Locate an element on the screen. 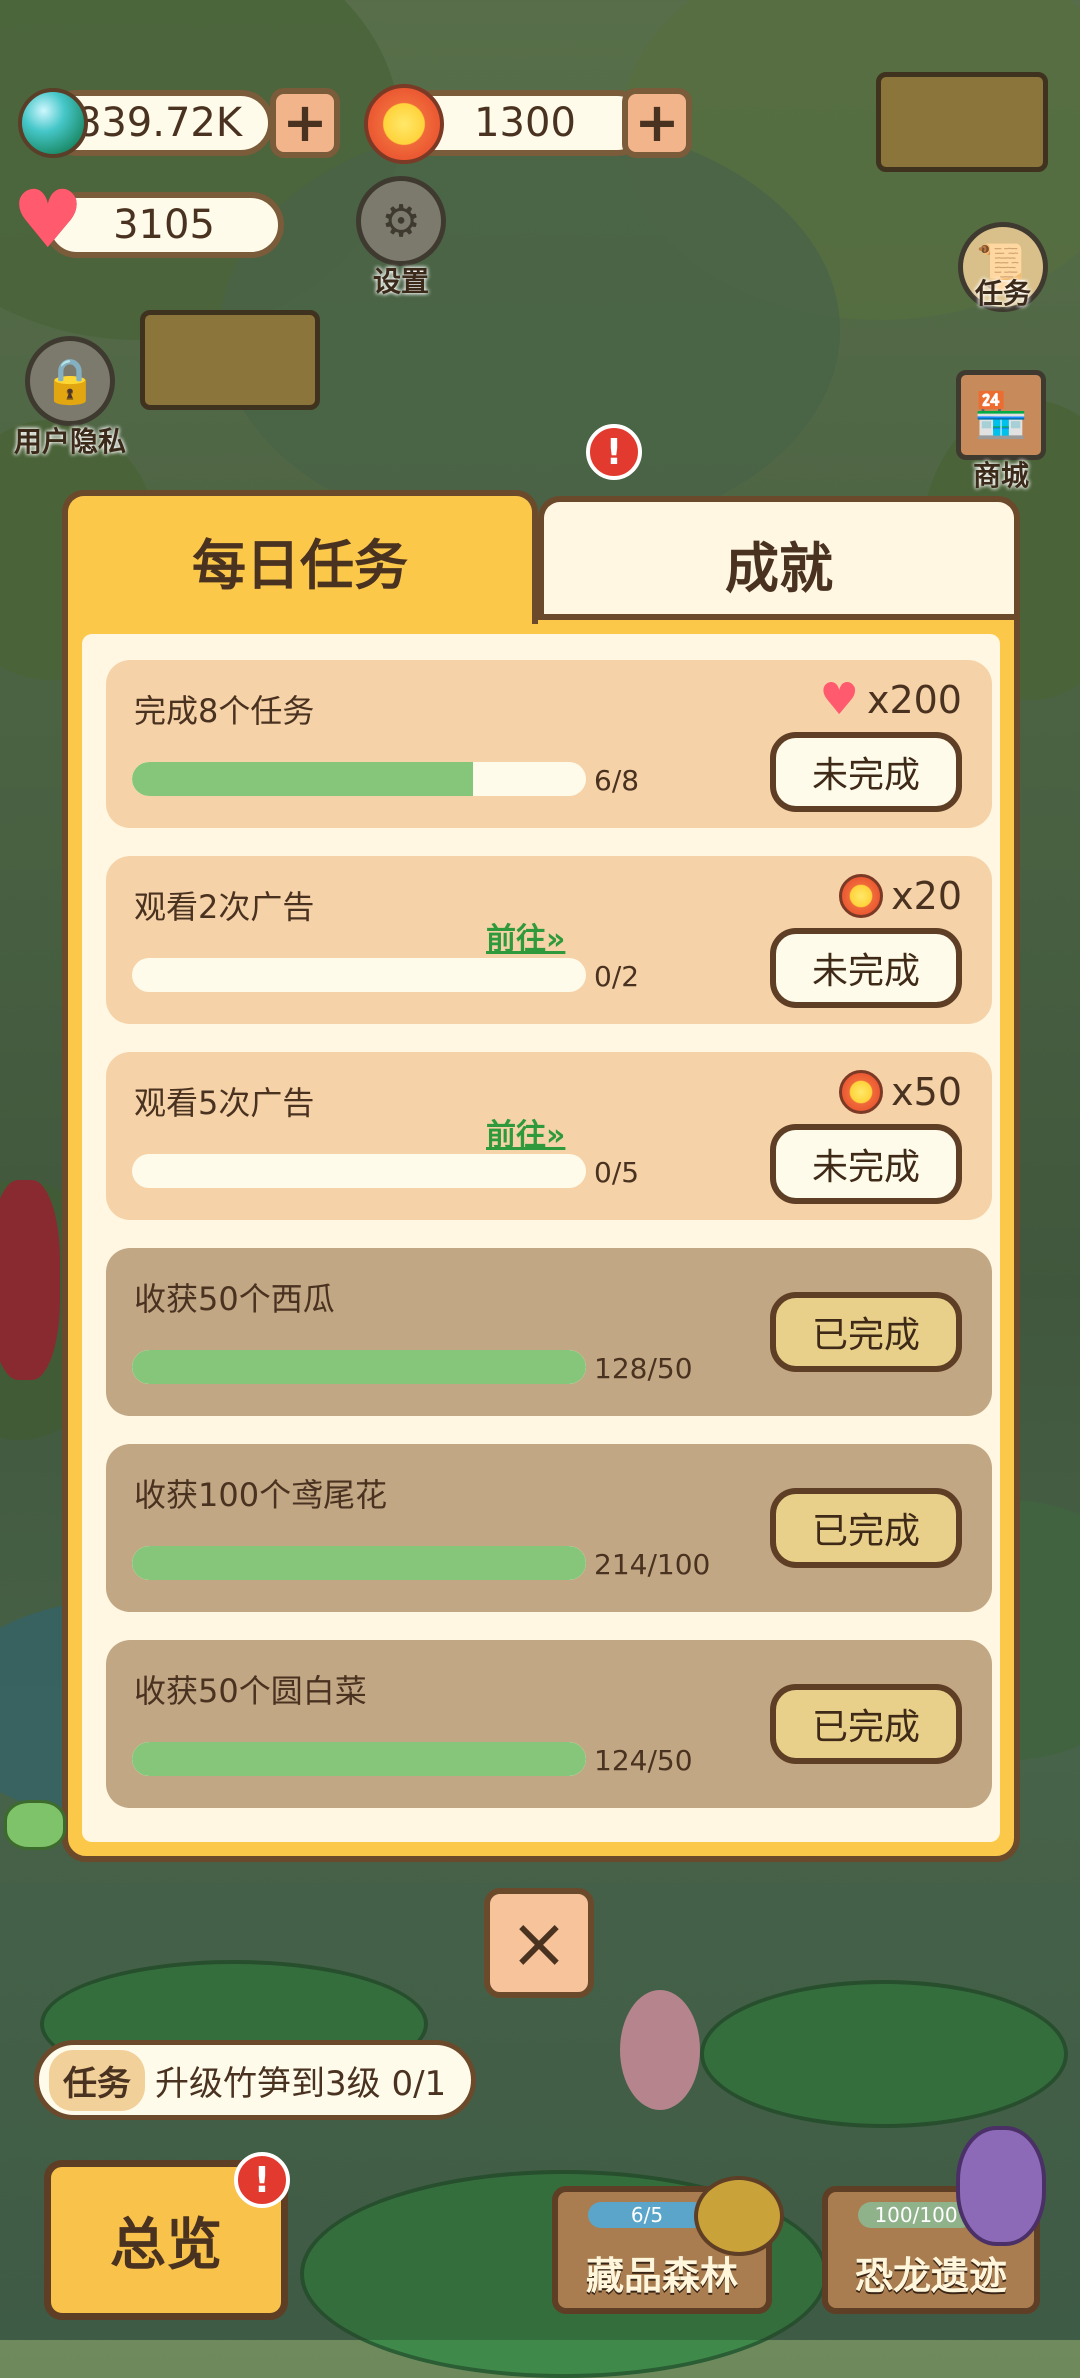 The width and height of the screenshot is (1080, 2378). task-item: 收获50个西瓜 128/50 已完成 is located at coordinates (549, 1332).